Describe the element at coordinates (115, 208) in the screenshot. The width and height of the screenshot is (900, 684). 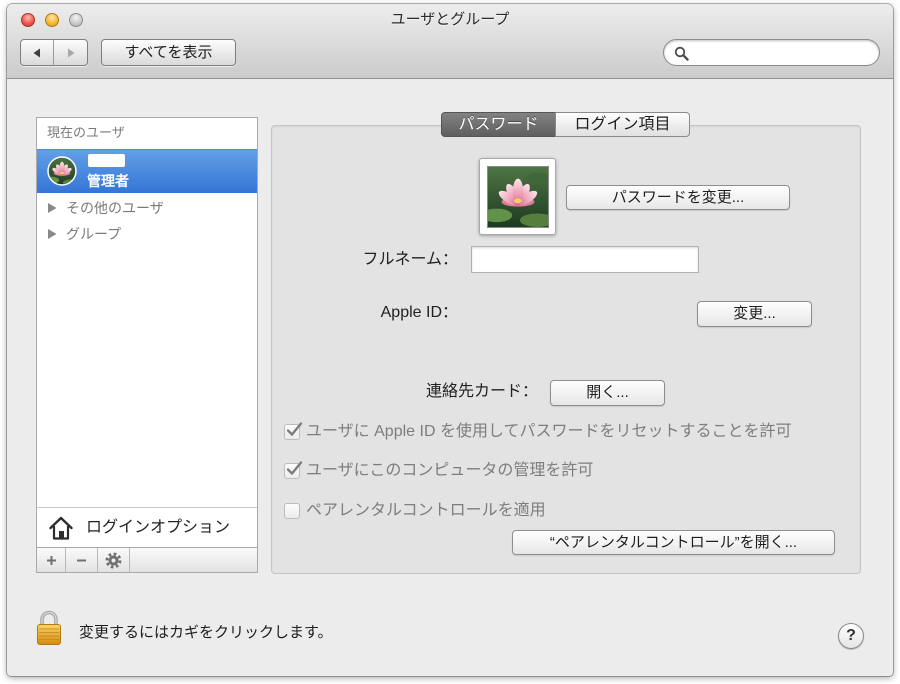
I see `other-users-label: その他のユーザ` at that location.